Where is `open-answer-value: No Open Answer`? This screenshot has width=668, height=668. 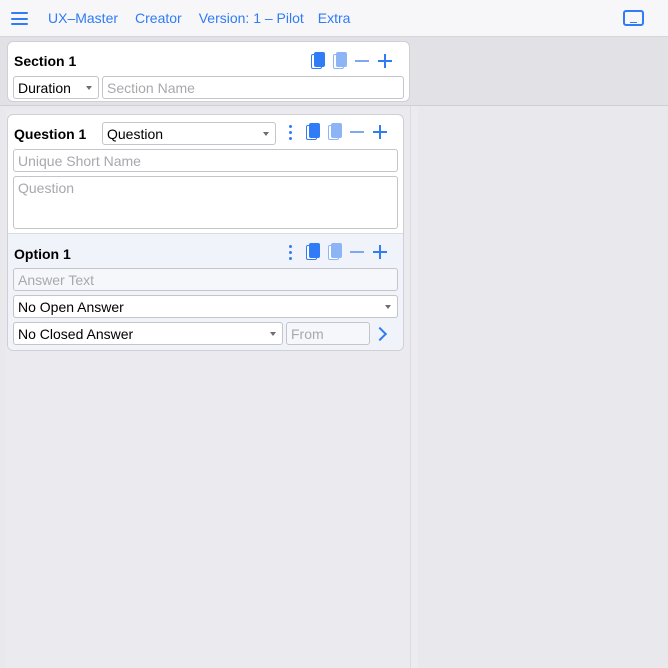 open-answer-value: No Open Answer is located at coordinates (71, 307).